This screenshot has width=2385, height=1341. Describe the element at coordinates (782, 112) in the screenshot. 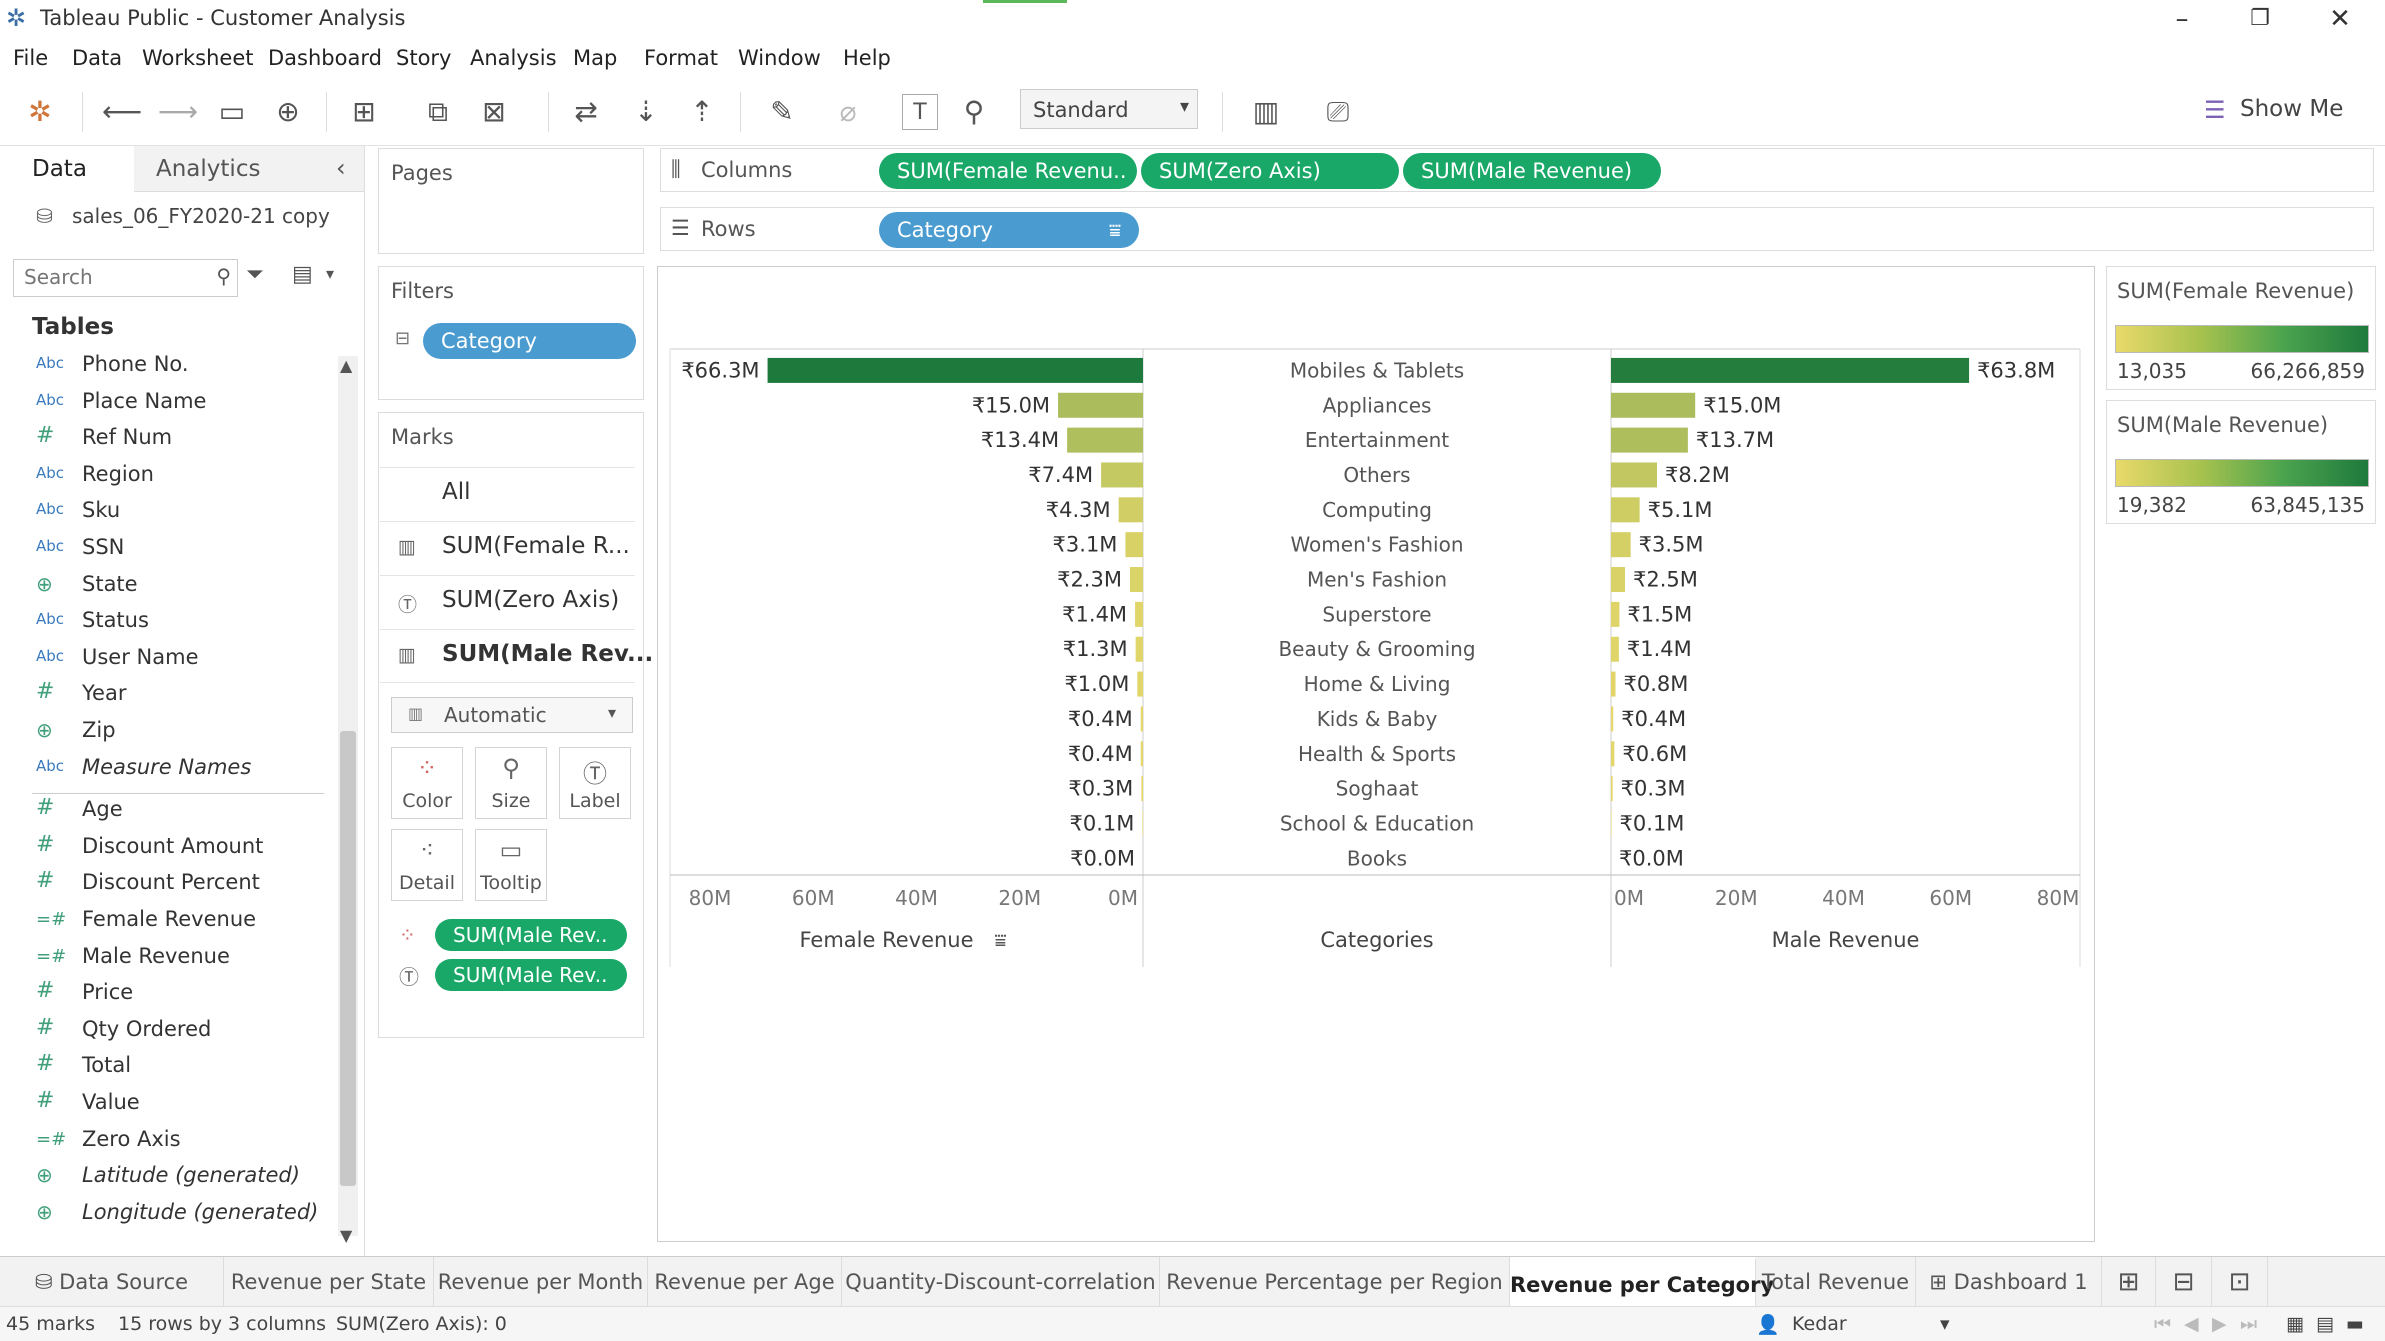

I see `highlight-icon: ✎` at that location.